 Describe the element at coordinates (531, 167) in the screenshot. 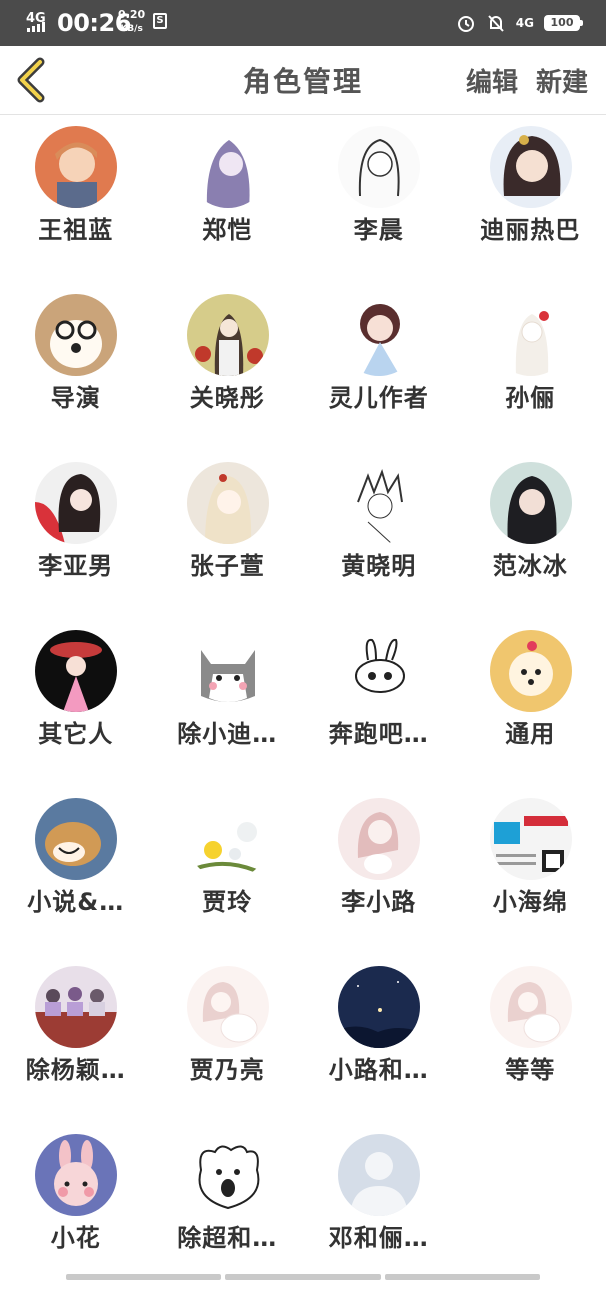

I see `avatar-anime-girl-icon` at that location.